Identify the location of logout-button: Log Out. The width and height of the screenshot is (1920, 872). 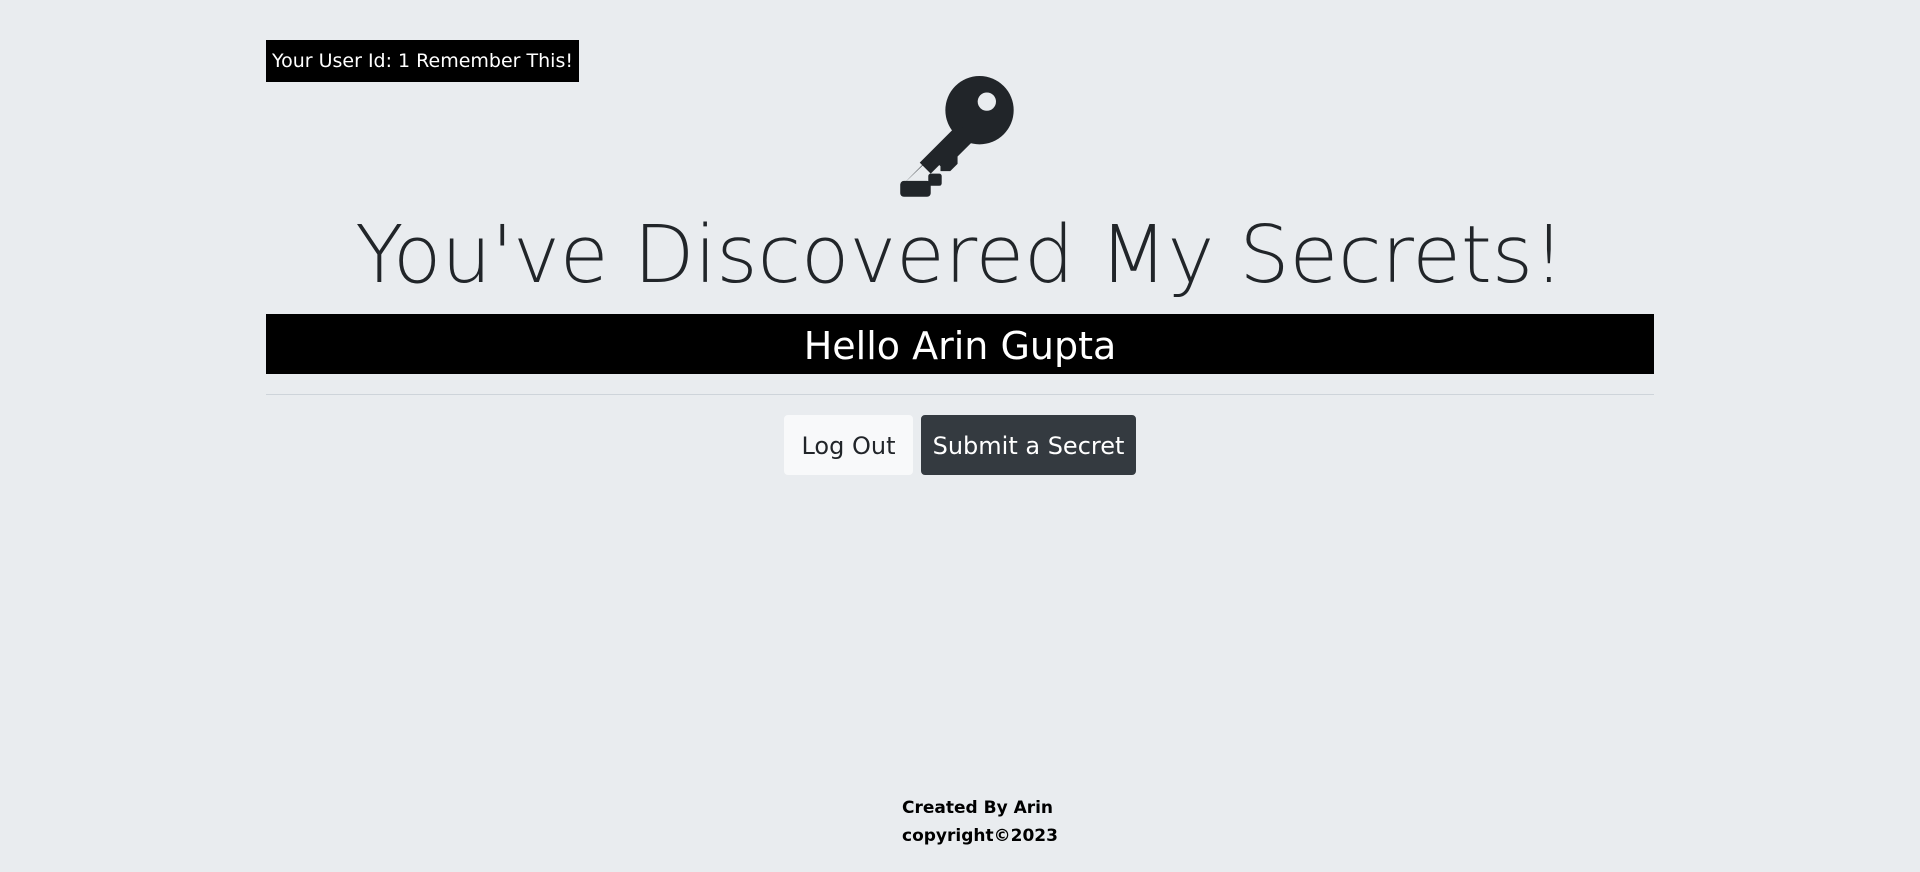
(848, 445).